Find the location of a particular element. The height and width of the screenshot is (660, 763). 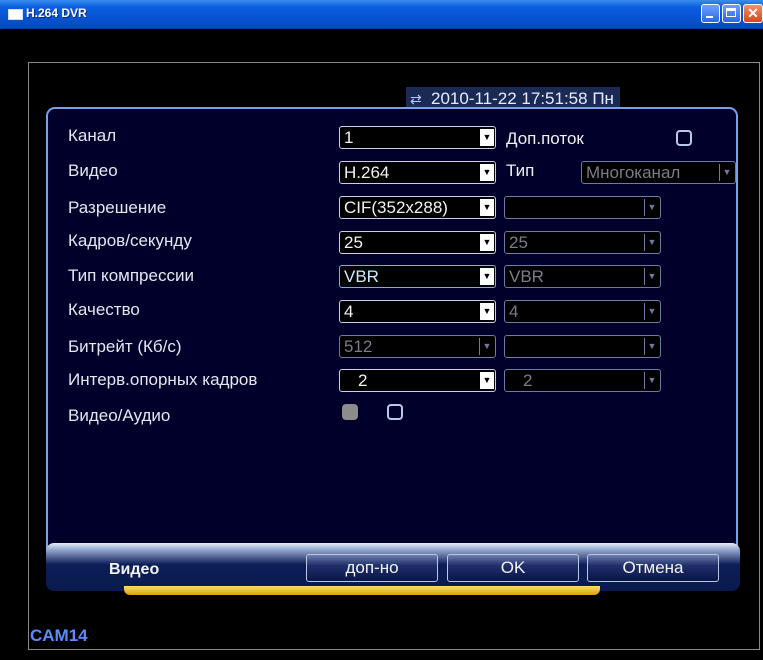

fps-value: 25 is located at coordinates (353, 242).